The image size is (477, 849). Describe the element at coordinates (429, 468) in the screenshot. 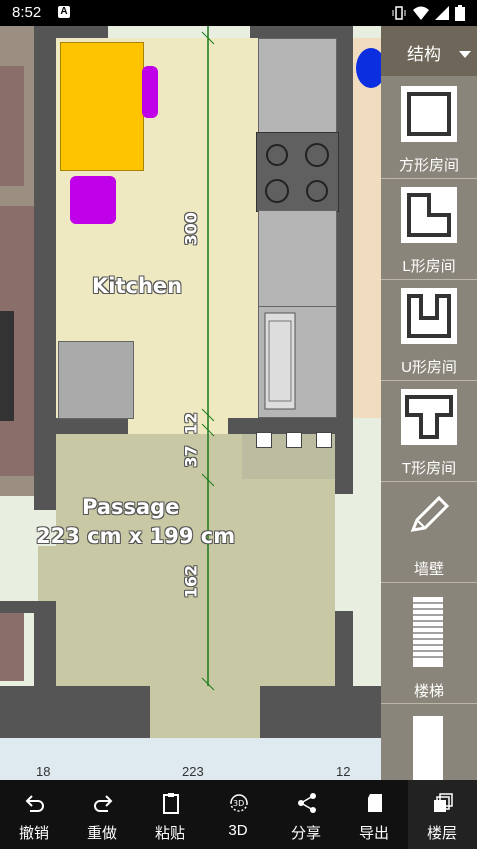

I see `tool-label: T形房间` at that location.